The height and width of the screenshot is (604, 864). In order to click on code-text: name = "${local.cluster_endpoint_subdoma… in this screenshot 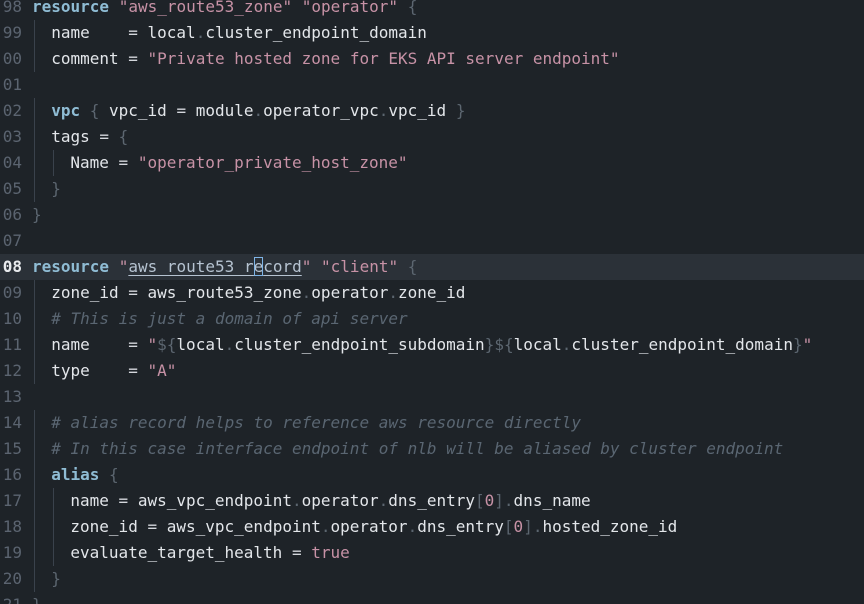, I will do `click(431, 345)`.